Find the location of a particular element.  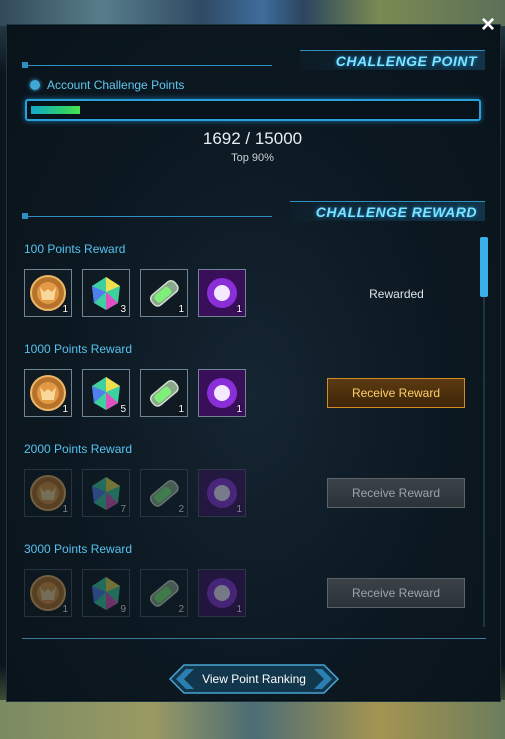

bullet-icon is located at coordinates (35, 85).